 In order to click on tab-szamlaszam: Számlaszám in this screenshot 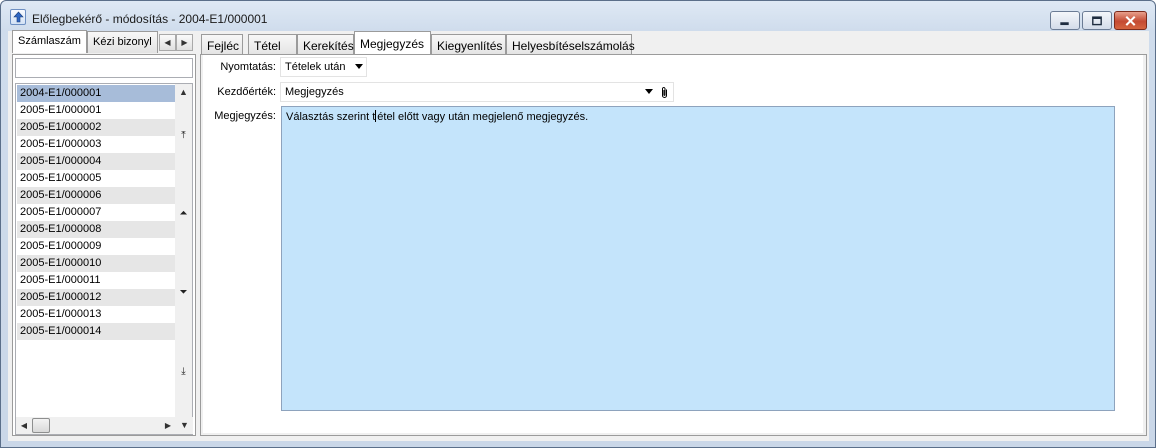, I will do `click(49, 41)`.